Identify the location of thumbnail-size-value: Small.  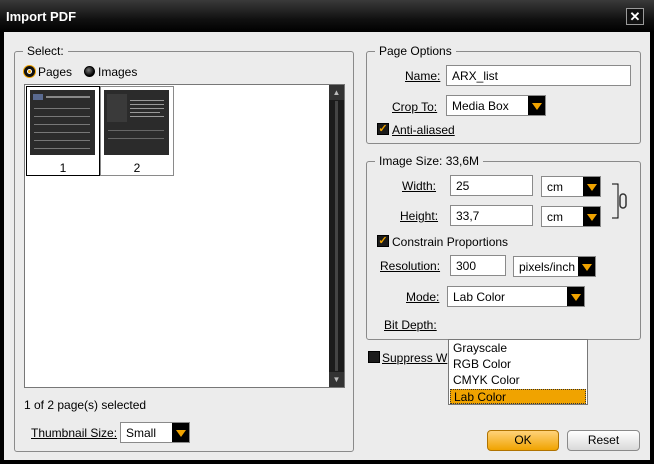
(141, 433).